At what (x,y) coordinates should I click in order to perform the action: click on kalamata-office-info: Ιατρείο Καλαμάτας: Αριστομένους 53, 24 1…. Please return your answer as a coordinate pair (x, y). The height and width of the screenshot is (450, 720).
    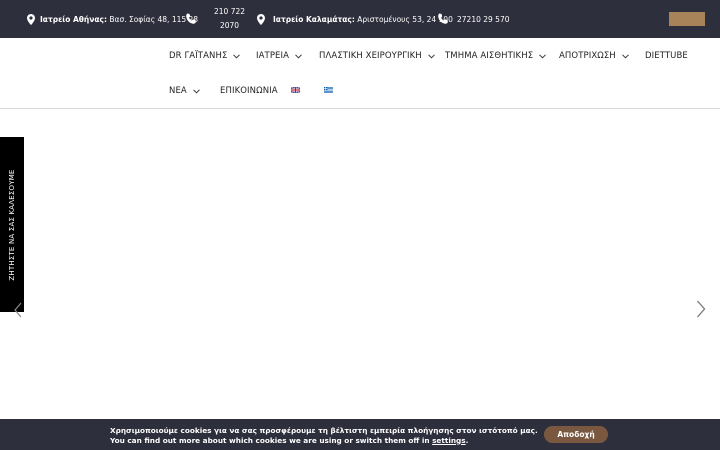
    Looking at the image, I should click on (355, 19).